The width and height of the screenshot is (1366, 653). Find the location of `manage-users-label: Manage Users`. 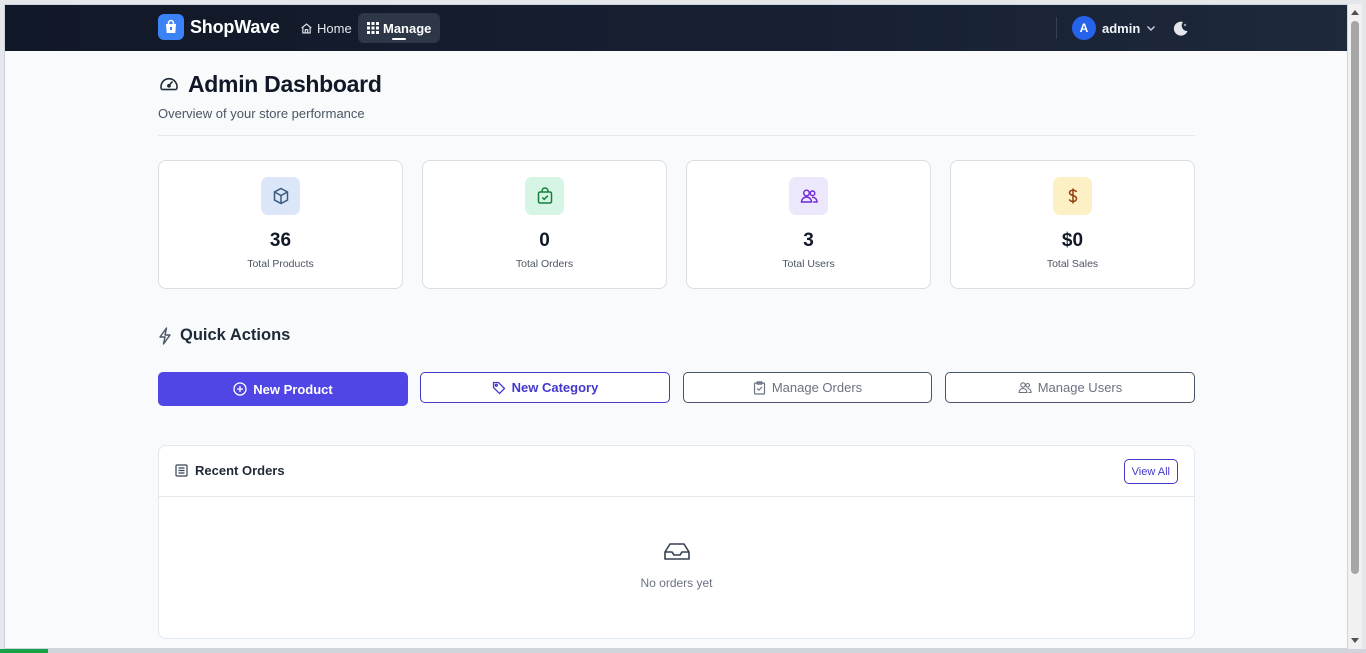

manage-users-label: Manage Users is located at coordinates (1080, 387).